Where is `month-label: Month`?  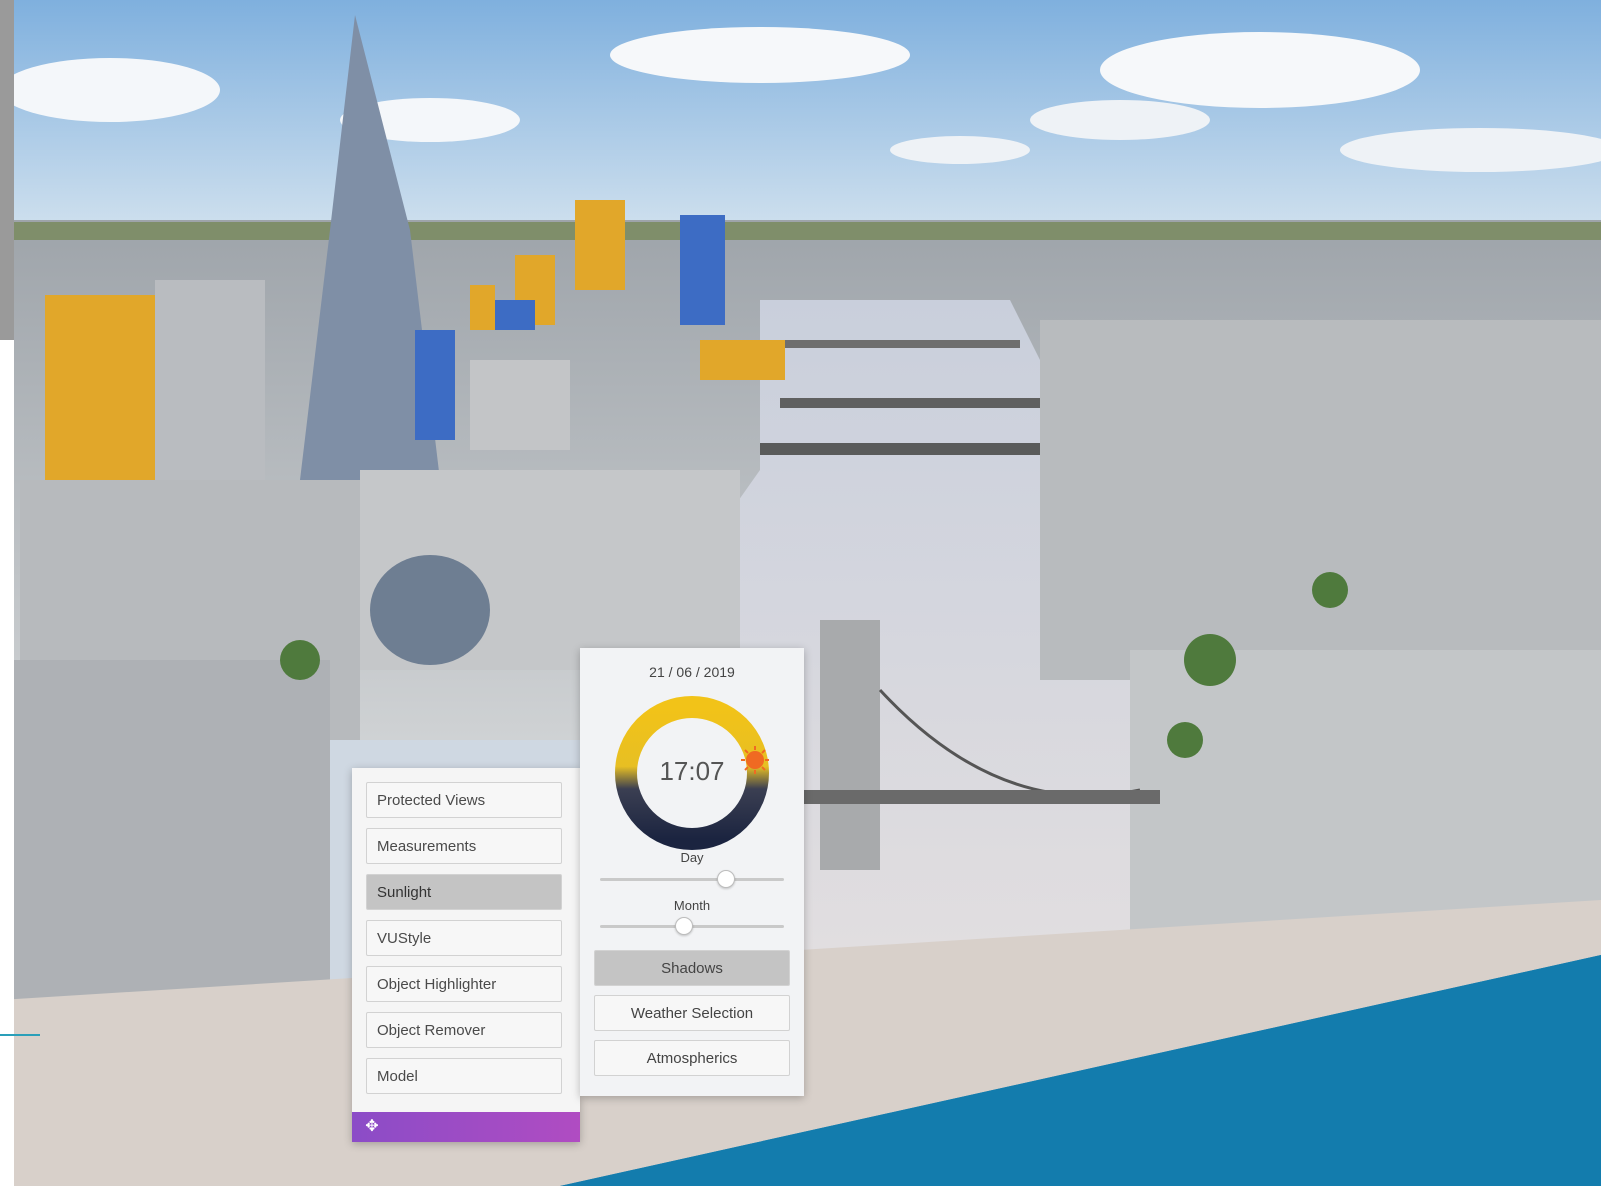
month-label: Month is located at coordinates (692, 905).